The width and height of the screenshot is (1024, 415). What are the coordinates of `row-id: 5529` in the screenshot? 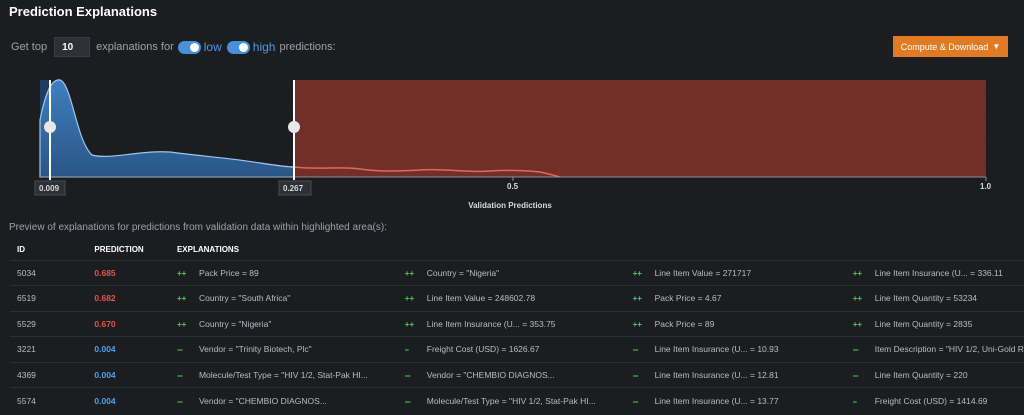 It's located at (49, 323).